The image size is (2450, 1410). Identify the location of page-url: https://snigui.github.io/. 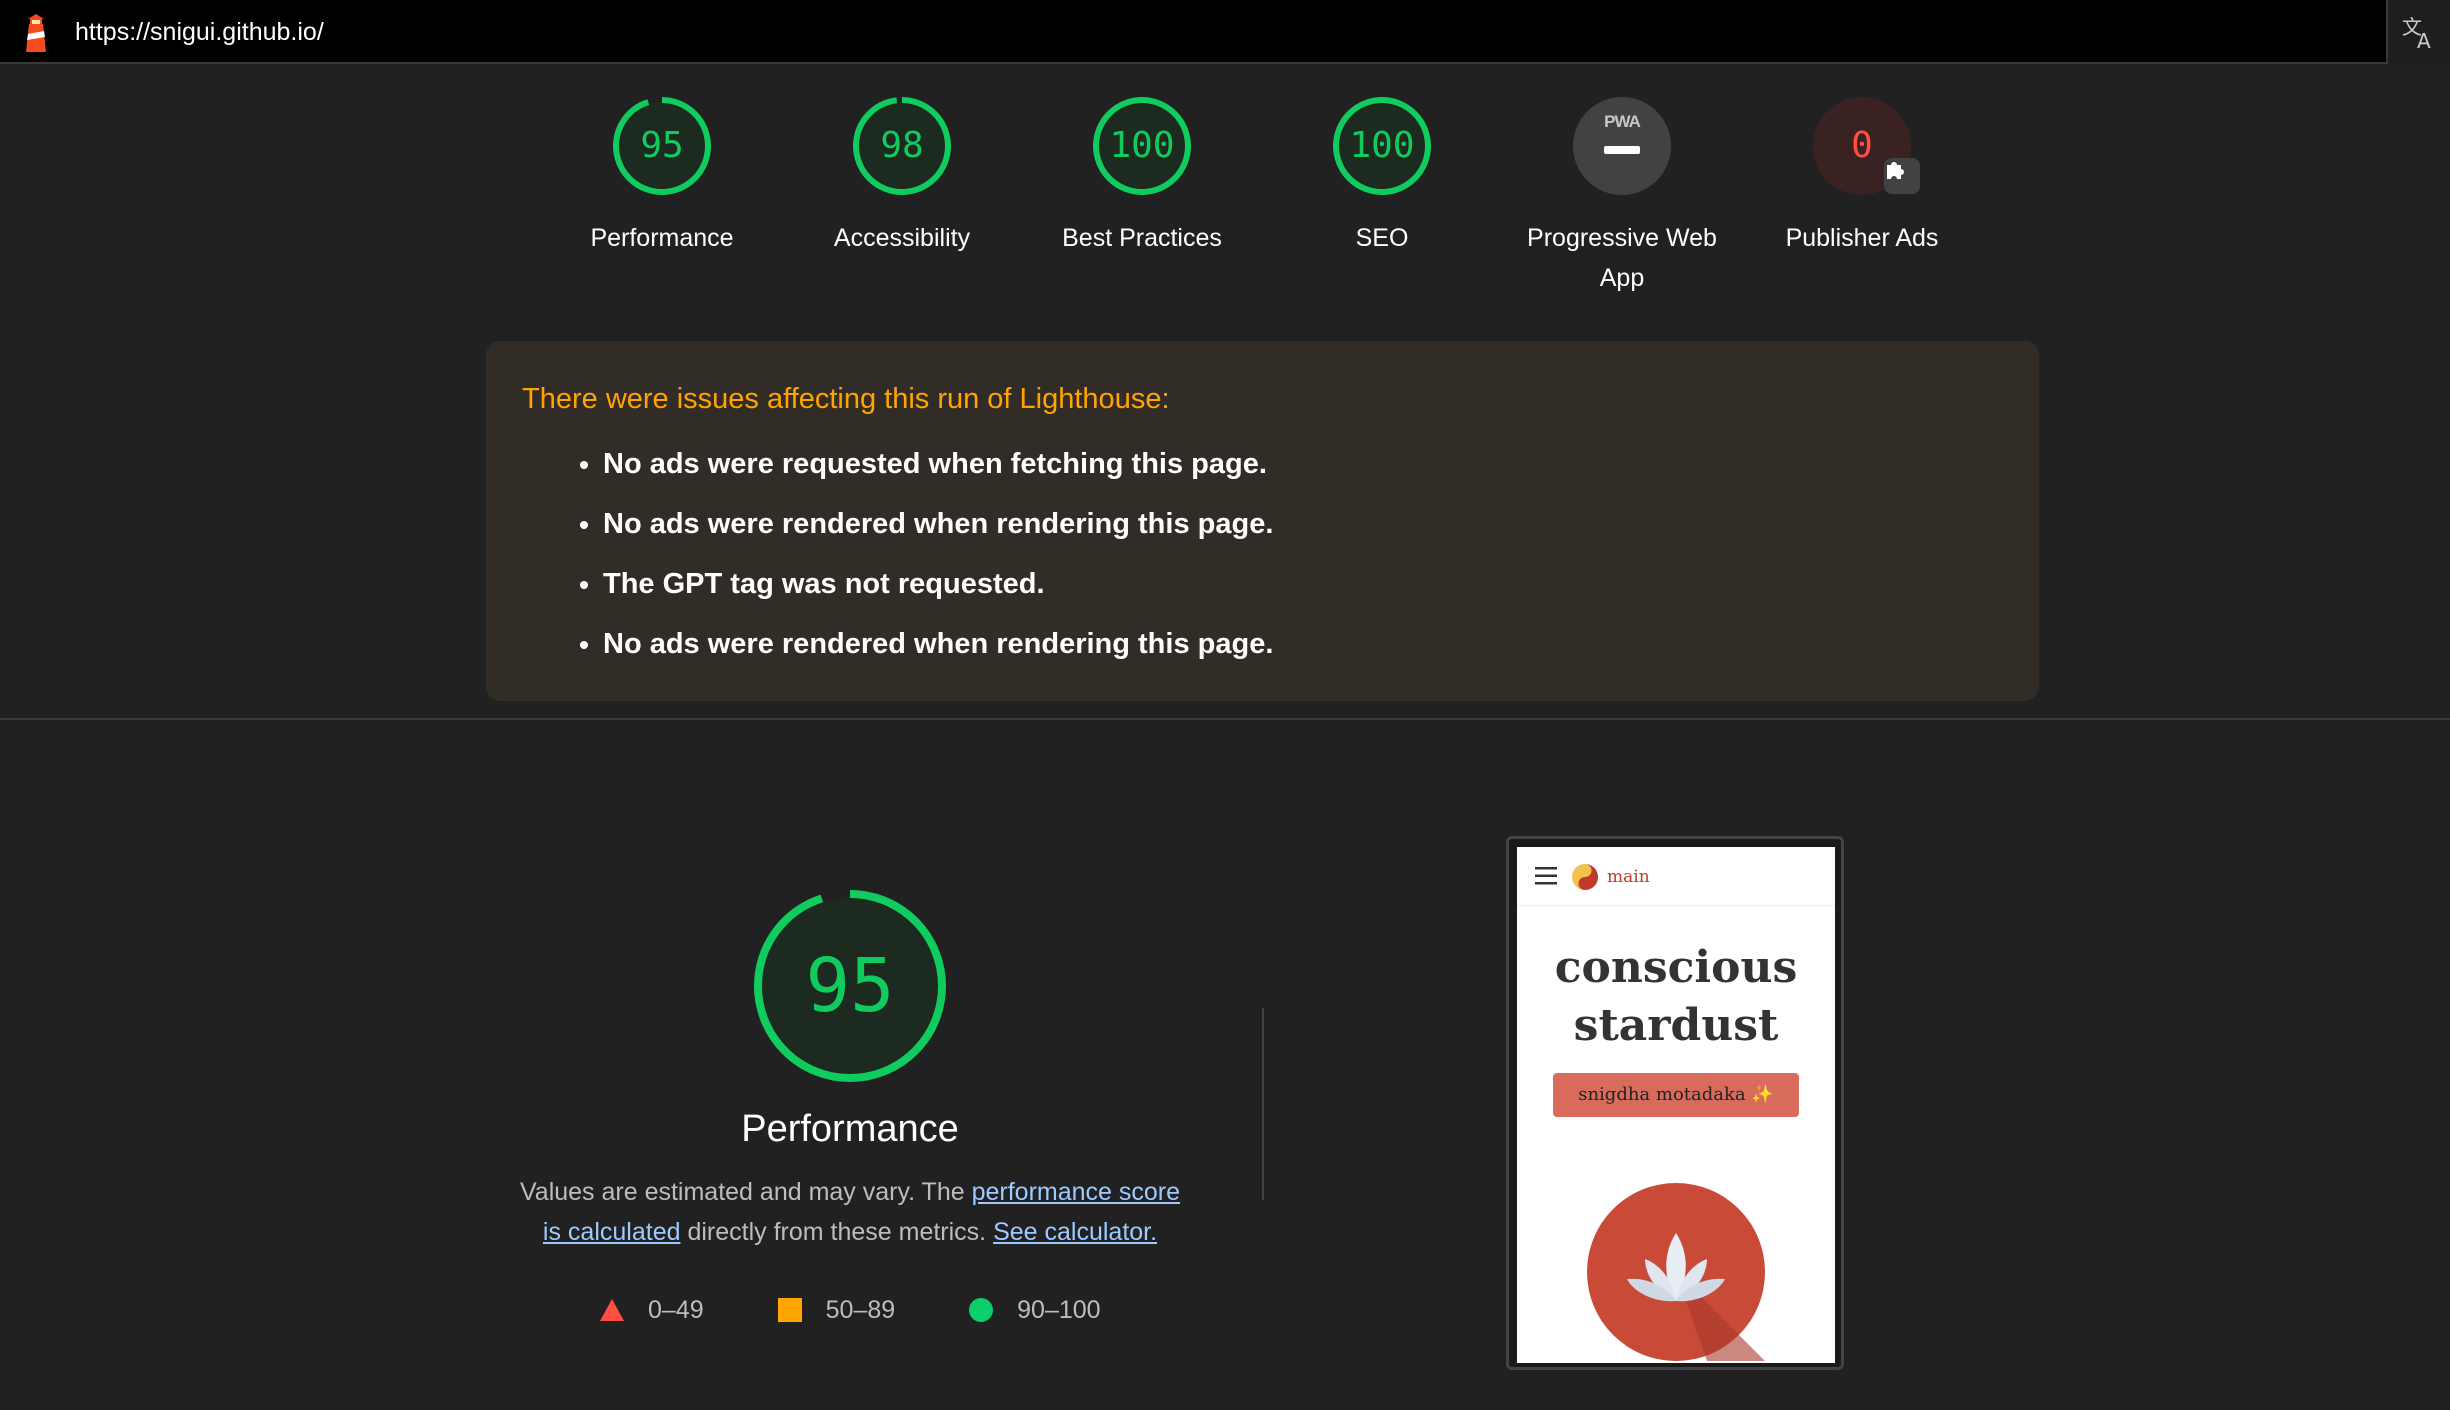
(199, 32).